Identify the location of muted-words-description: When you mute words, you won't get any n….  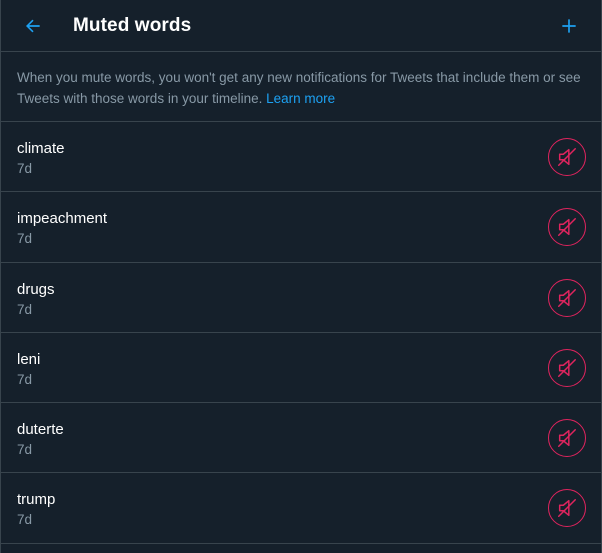
(301, 87).